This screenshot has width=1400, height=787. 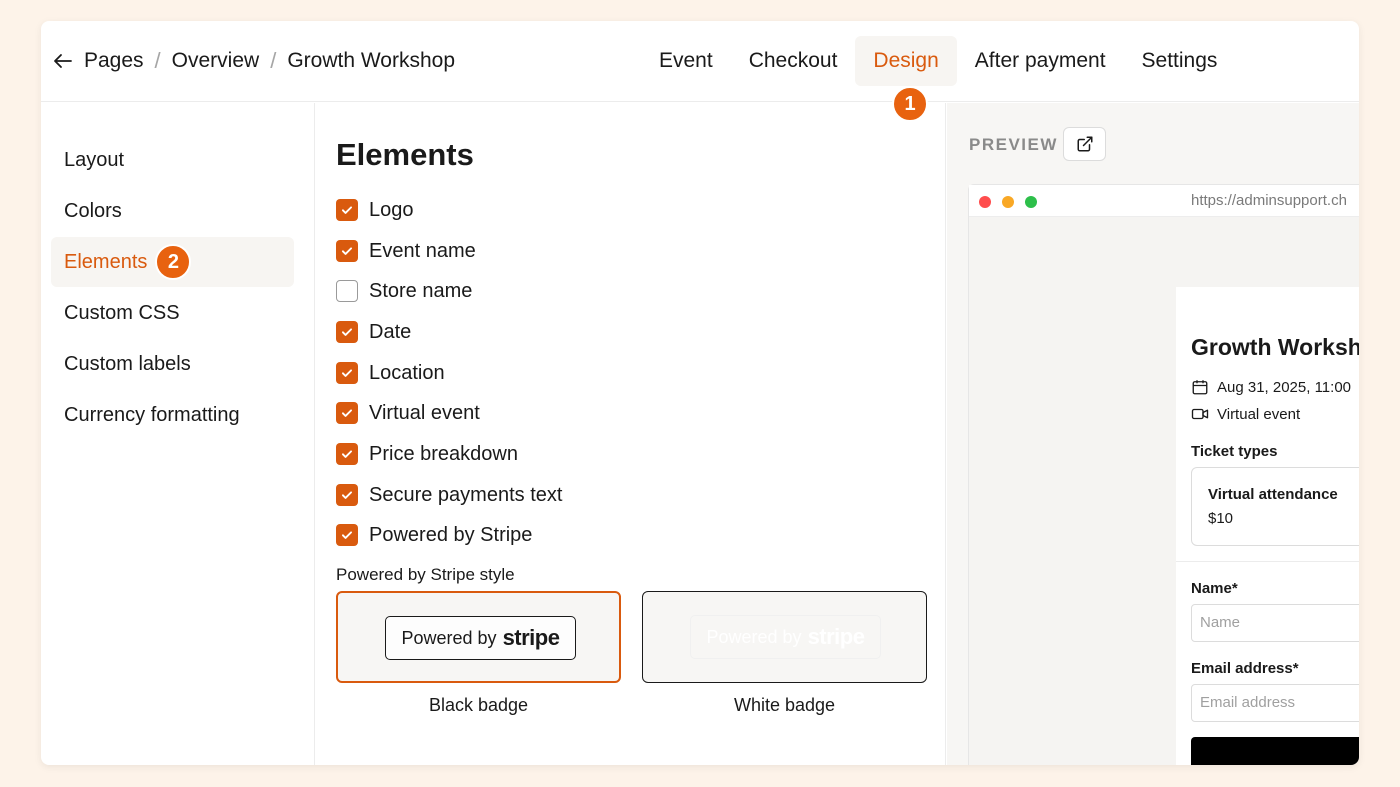 I want to click on event-title: Growth Workshop, so click(x=1275, y=347).